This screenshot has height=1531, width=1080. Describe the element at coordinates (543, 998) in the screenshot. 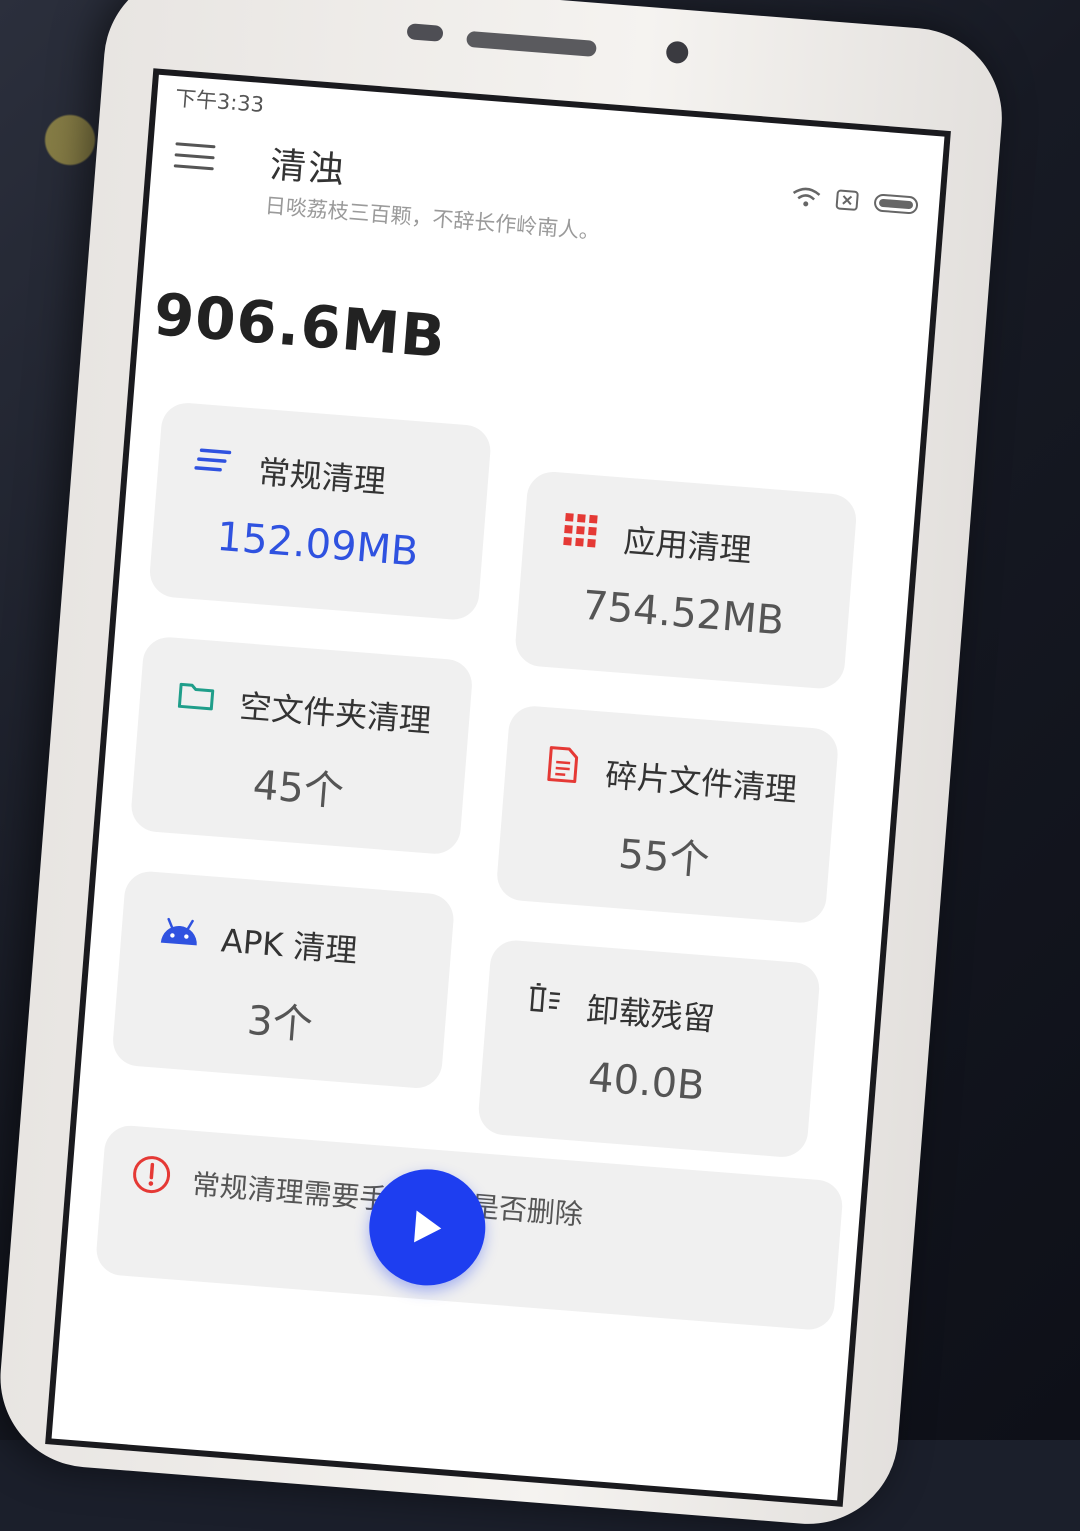

I see `trash-list-icon` at that location.